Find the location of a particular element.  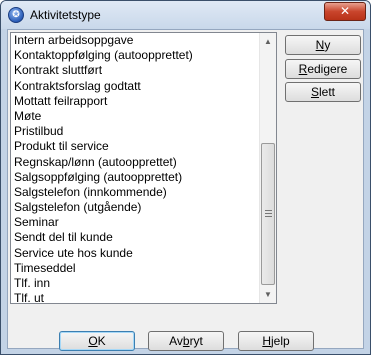

new-button: Ny is located at coordinates (323, 45).